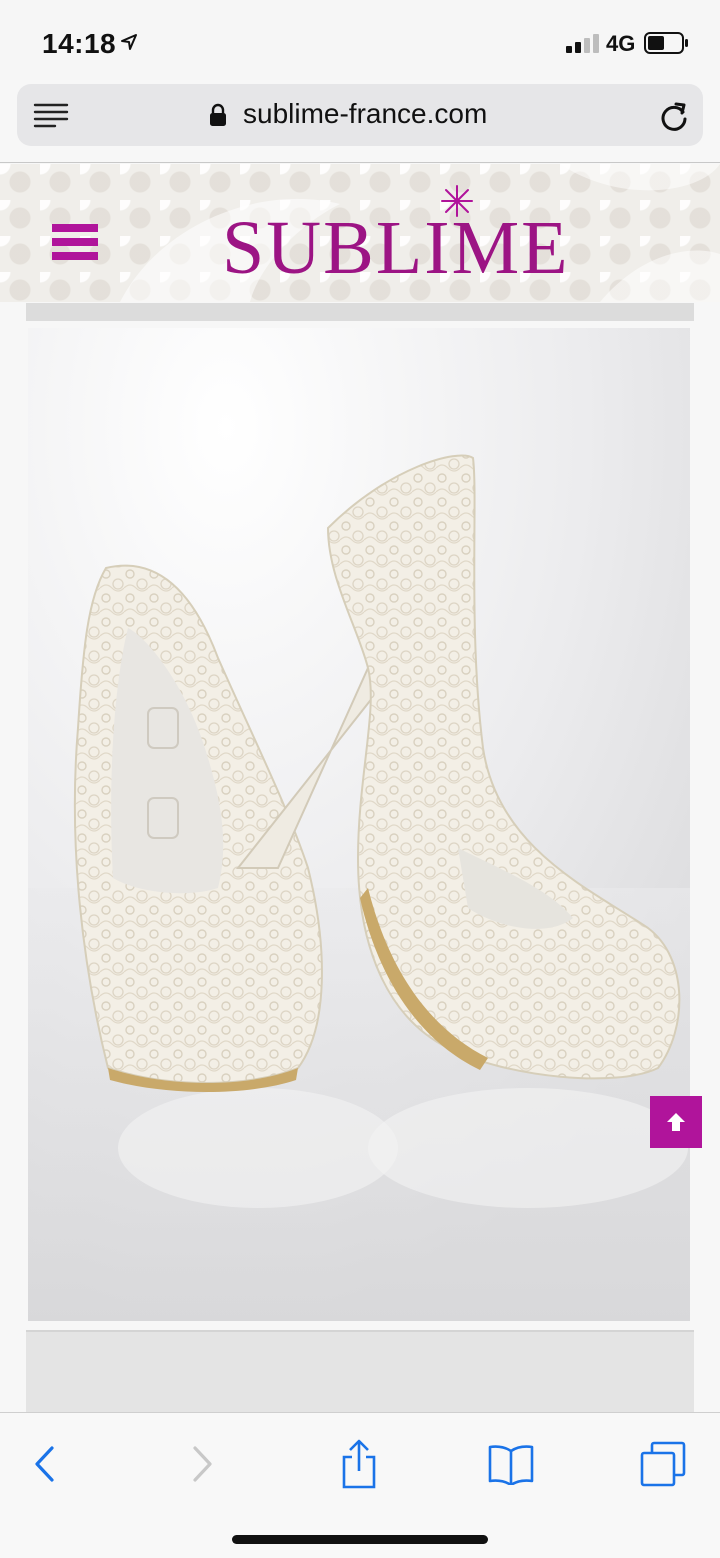  Describe the element at coordinates (582, 43) in the screenshot. I see `signal-icon` at that location.